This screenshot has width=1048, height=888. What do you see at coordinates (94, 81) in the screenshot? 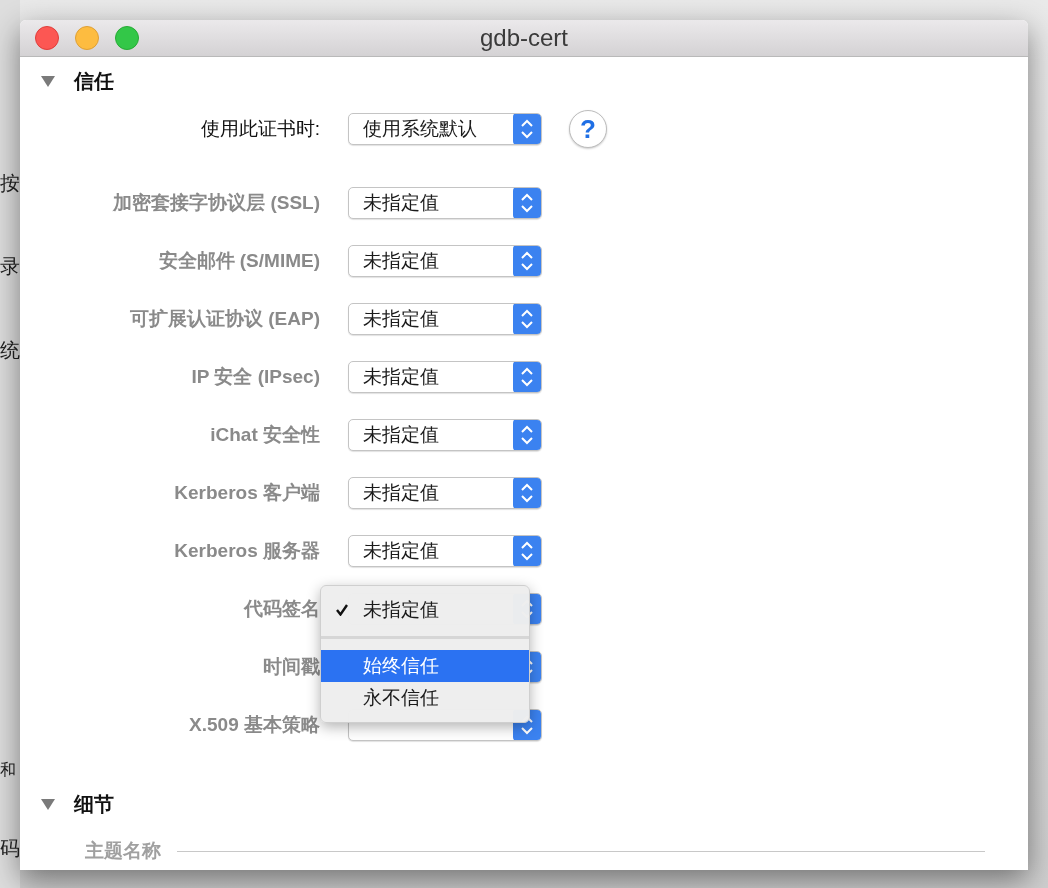
I see `section-title: 信任` at bounding box center [94, 81].